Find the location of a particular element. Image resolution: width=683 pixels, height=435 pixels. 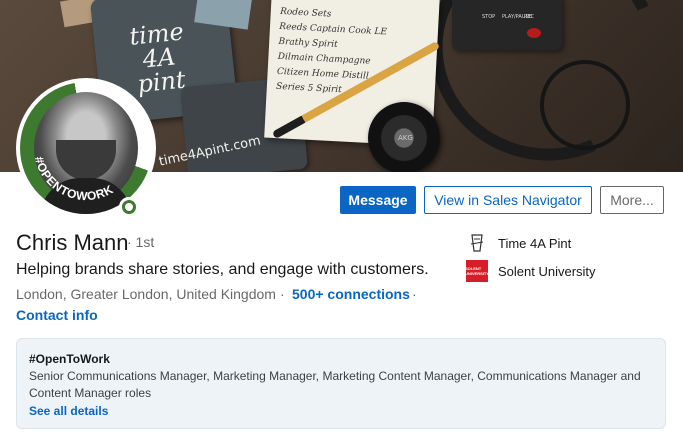

cable is located at coordinates (585, 105).